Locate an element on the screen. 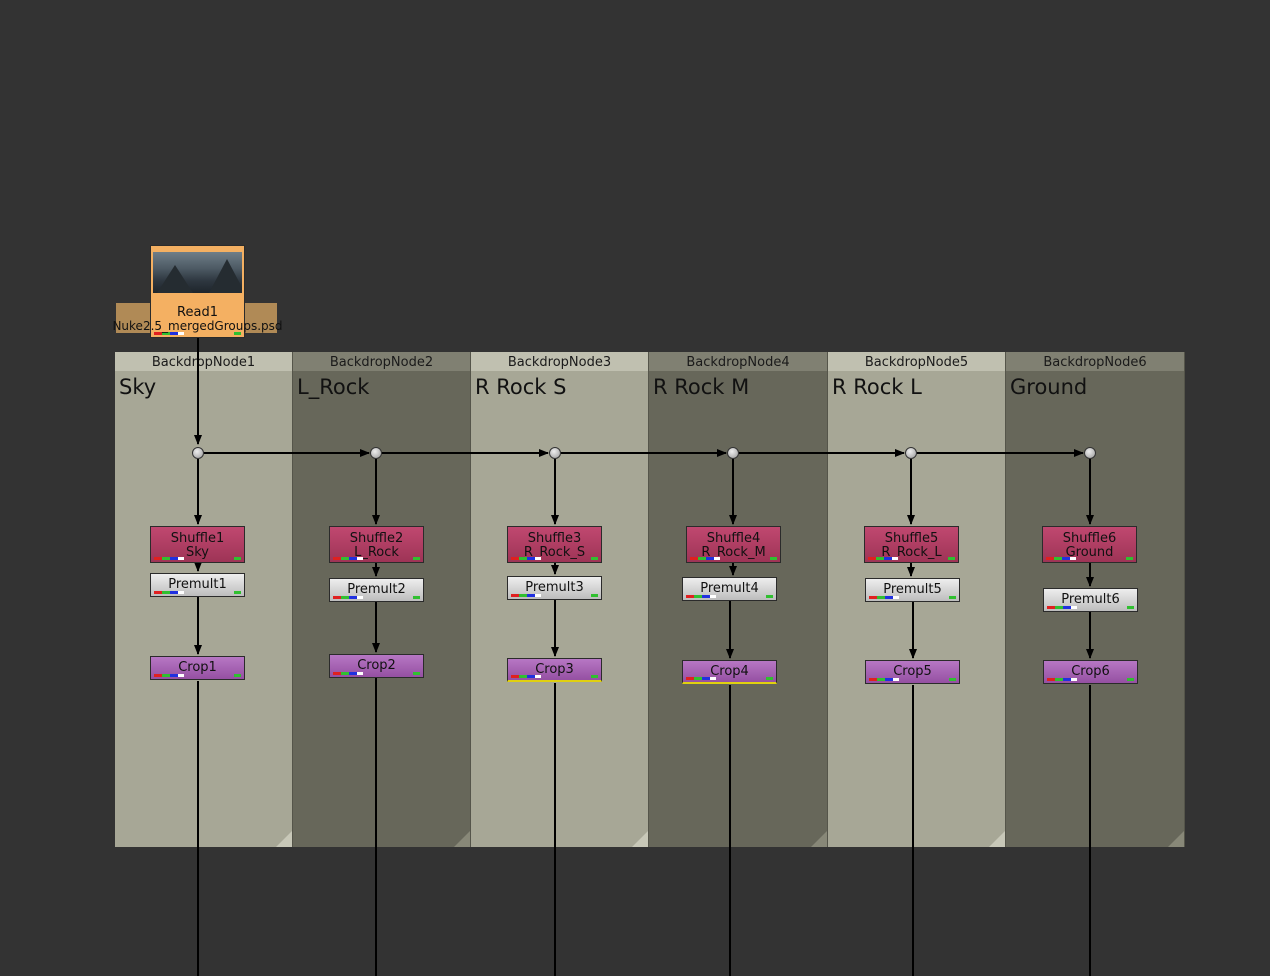  node-name: Premult5 is located at coordinates (912, 589).